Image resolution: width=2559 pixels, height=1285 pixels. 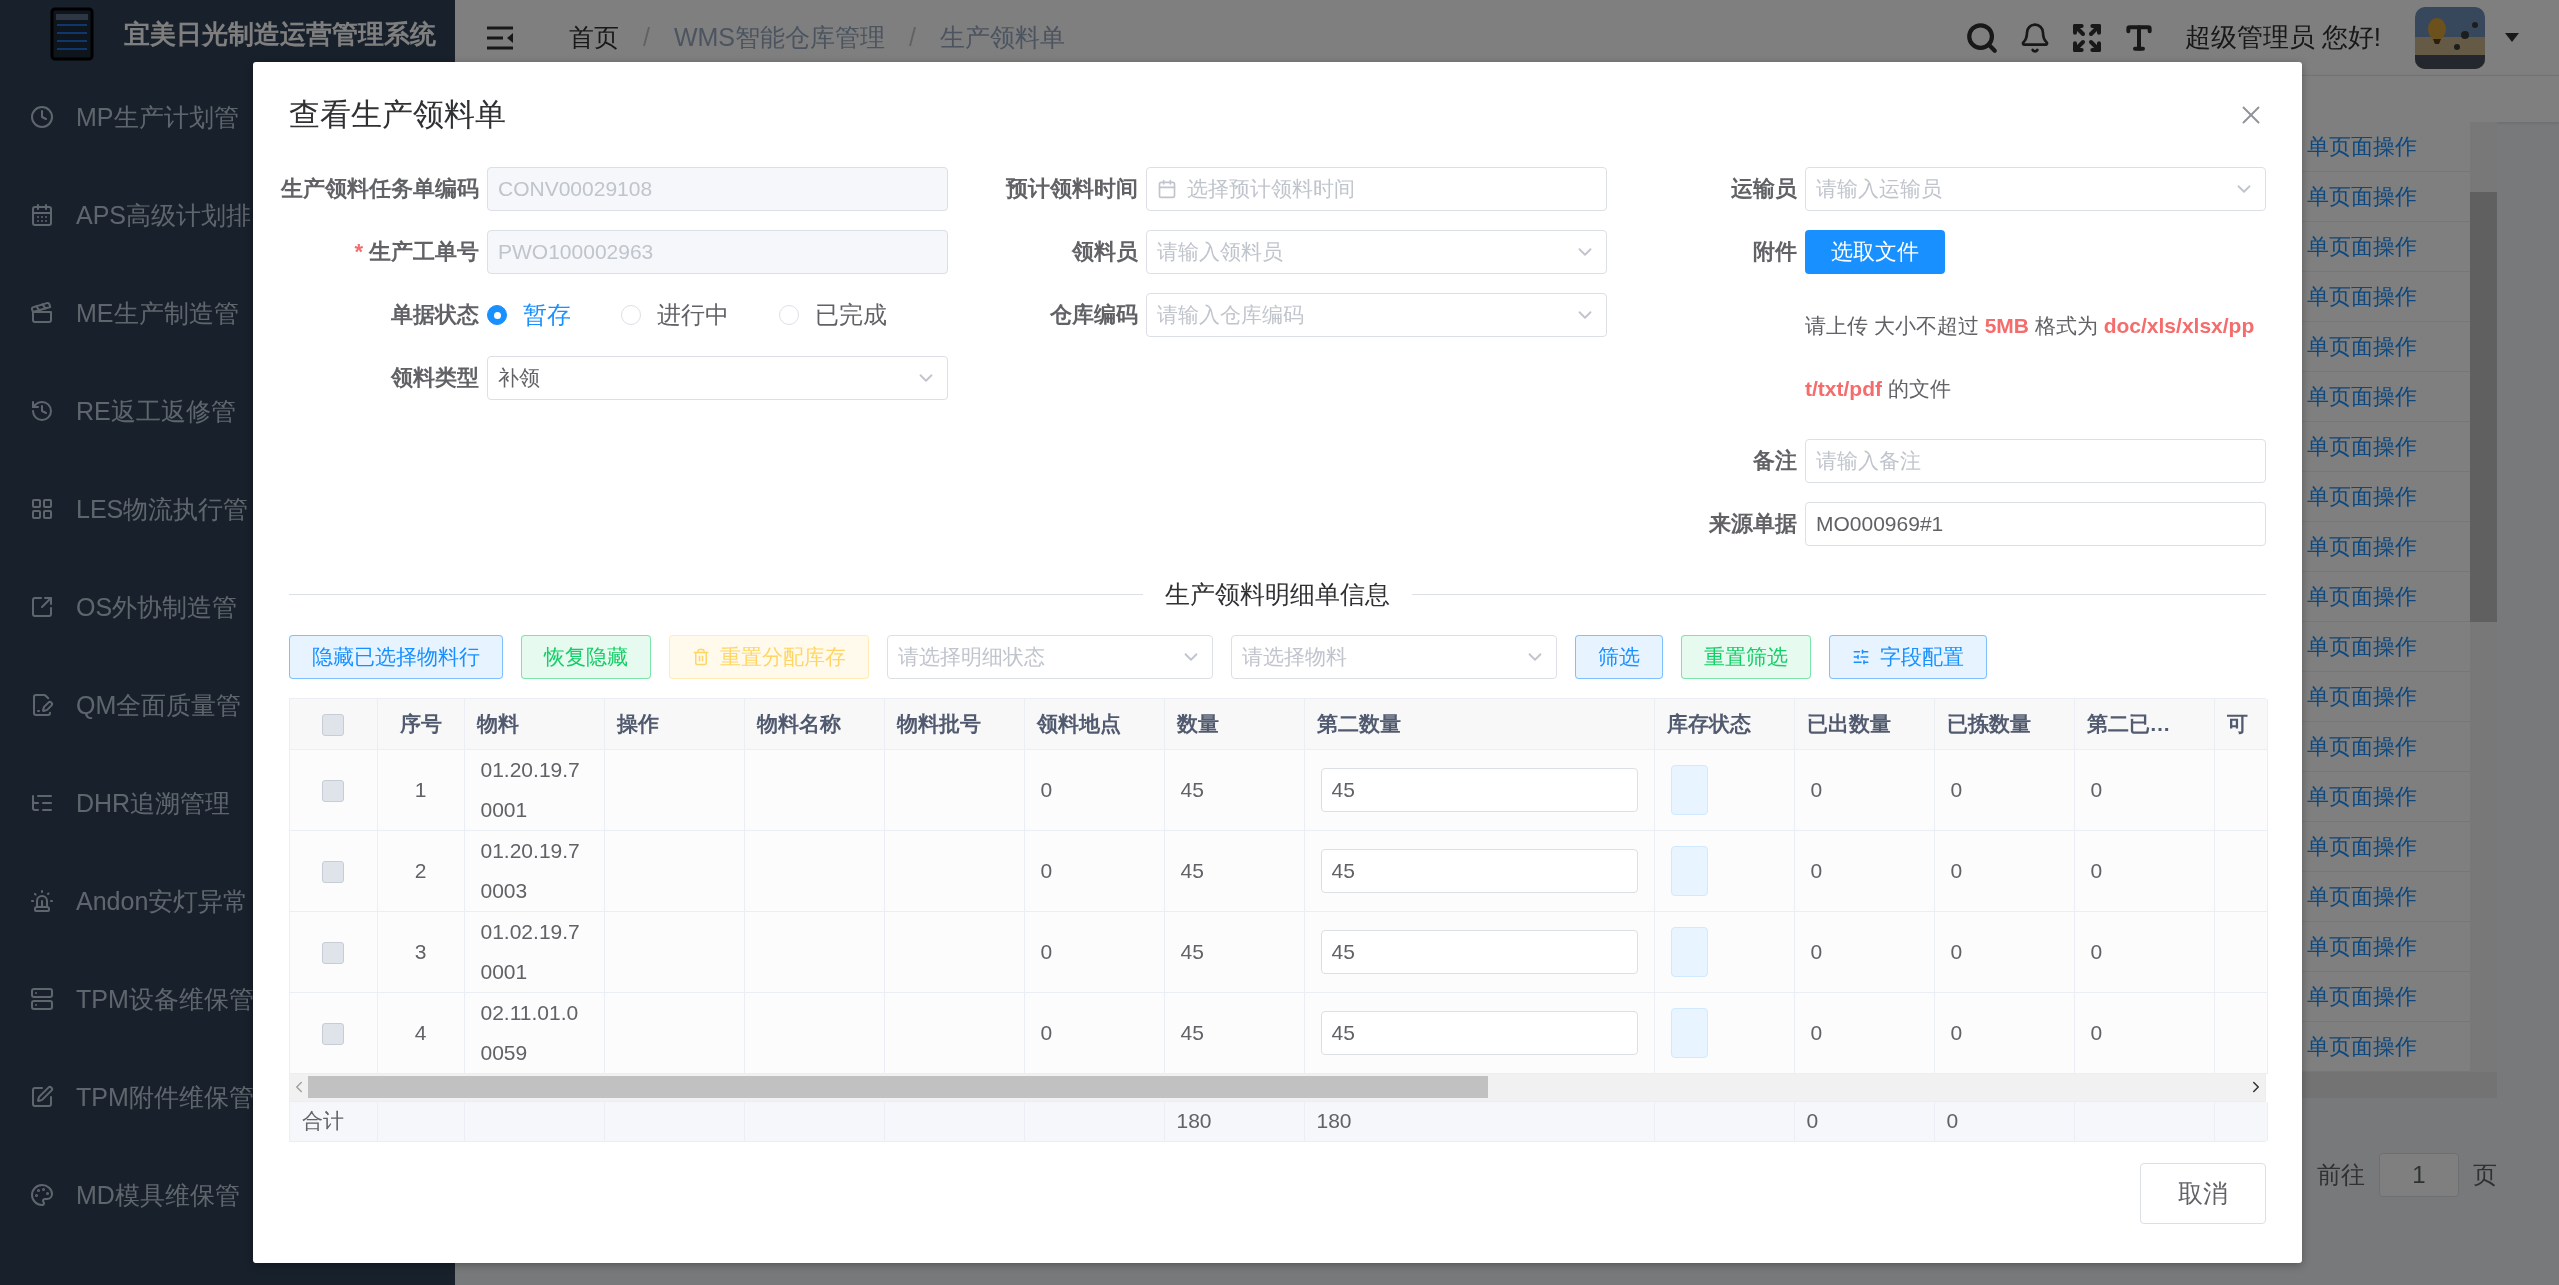 What do you see at coordinates (1908, 657) in the screenshot?
I see `toolbar-button: 字段配置` at bounding box center [1908, 657].